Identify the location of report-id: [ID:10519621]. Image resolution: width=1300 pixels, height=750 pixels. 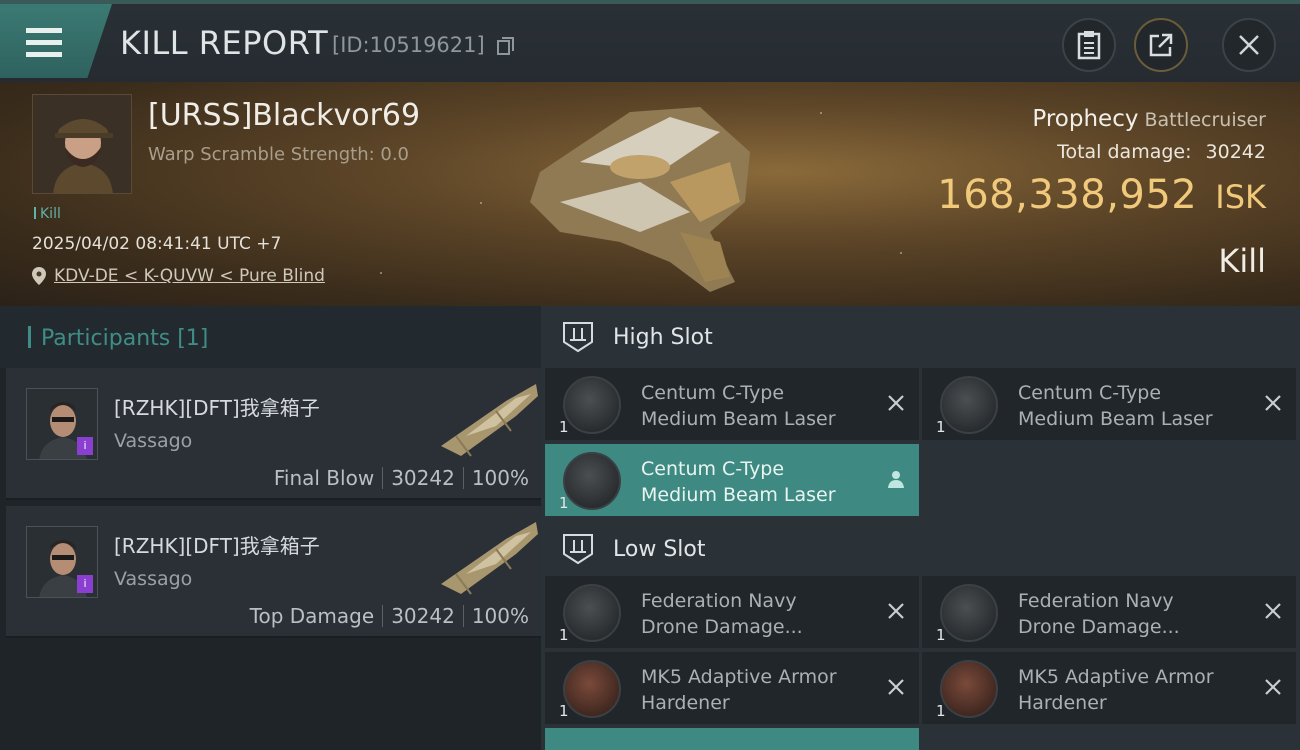
(408, 45).